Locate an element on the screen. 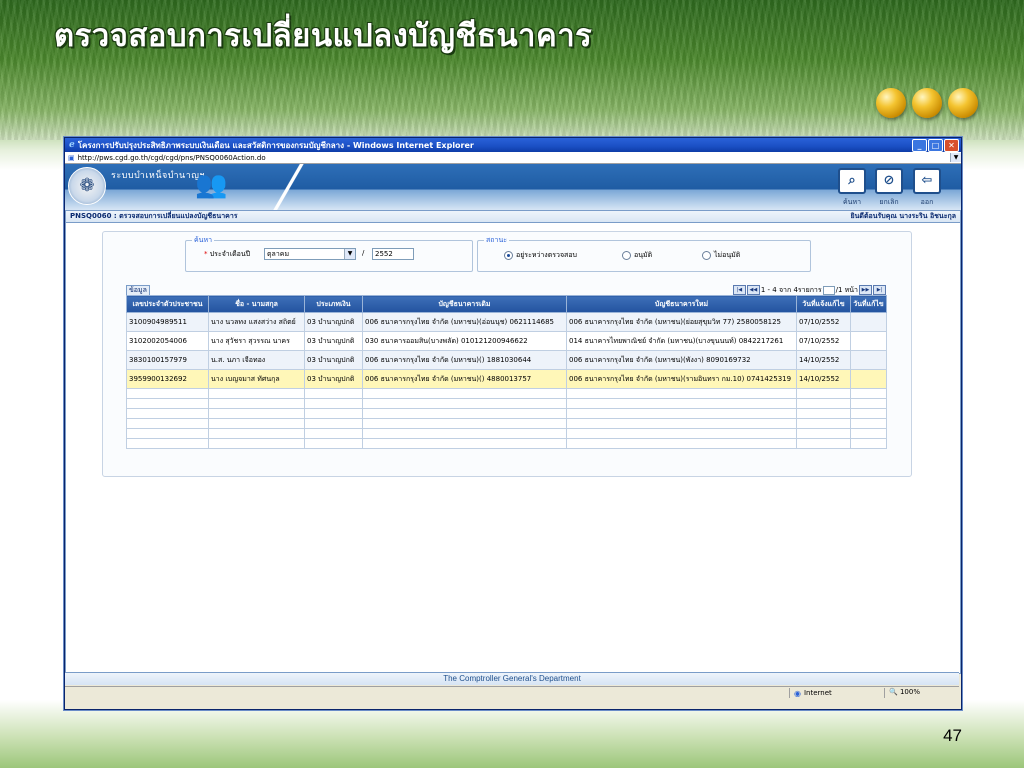  cancel-icon: ⊘ is located at coordinates (889, 181).